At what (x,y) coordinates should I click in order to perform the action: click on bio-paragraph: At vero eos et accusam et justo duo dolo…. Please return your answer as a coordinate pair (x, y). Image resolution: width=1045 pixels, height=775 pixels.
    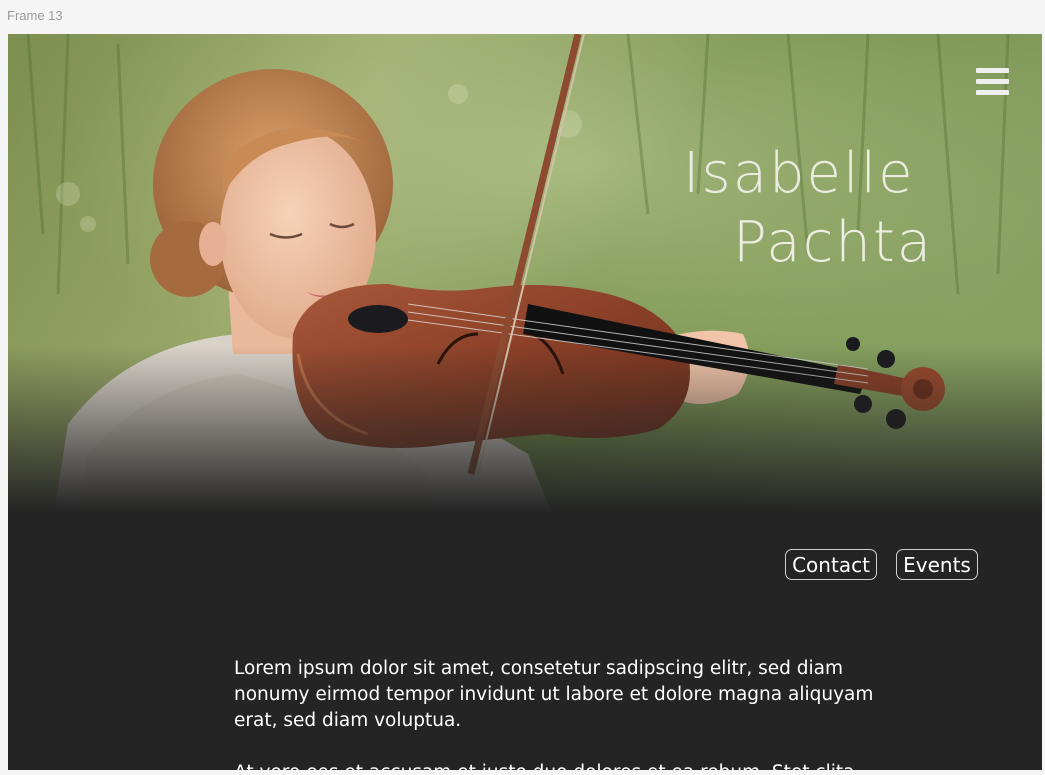
    Looking at the image, I should click on (564, 765).